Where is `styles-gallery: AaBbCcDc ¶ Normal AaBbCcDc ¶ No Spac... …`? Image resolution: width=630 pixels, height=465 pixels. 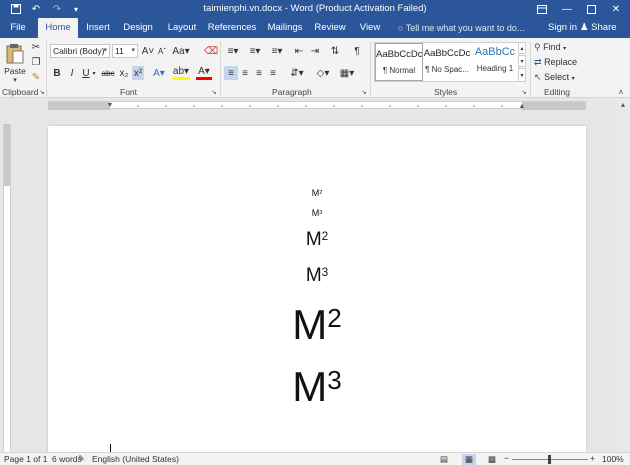 styles-gallery: AaBbCcDc ¶ Normal AaBbCcDc ¶ No Spac... … is located at coordinates (447, 62).